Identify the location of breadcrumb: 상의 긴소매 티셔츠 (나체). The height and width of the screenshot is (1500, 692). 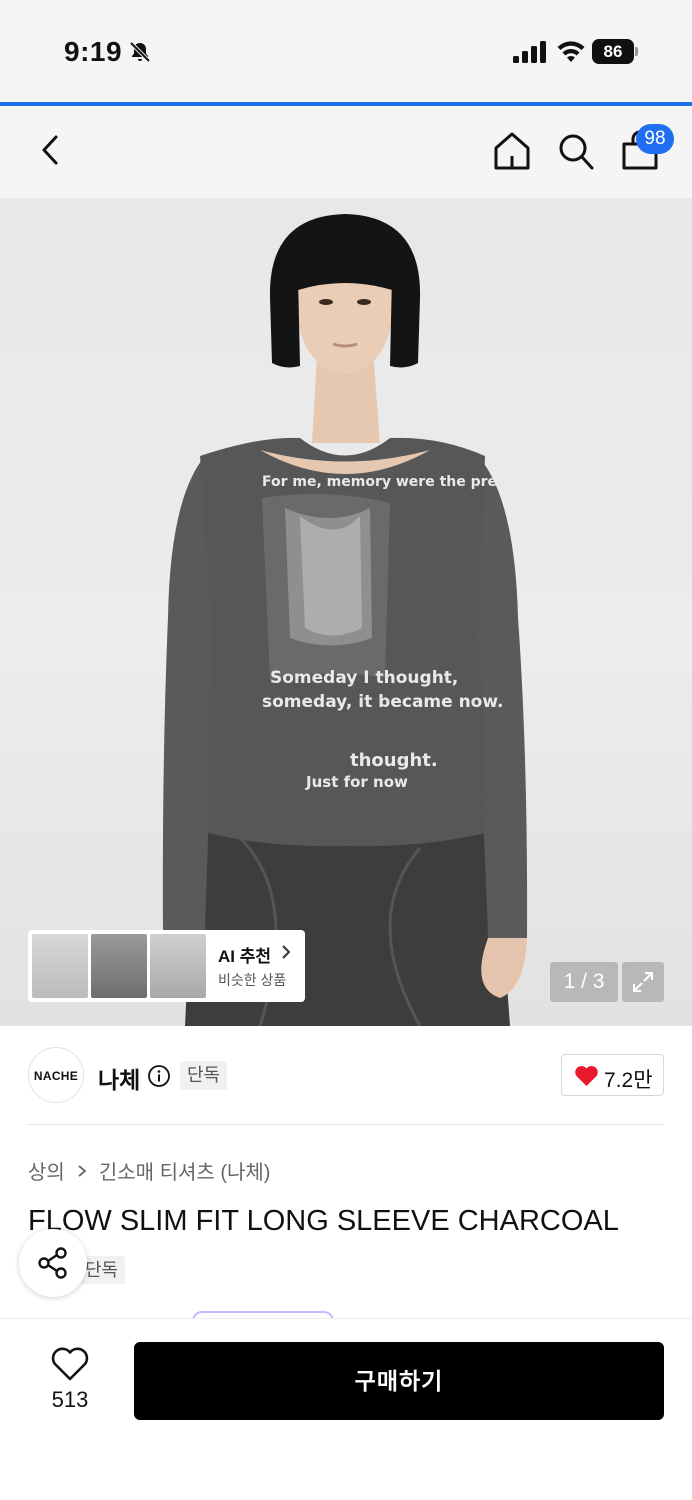
(149, 1170).